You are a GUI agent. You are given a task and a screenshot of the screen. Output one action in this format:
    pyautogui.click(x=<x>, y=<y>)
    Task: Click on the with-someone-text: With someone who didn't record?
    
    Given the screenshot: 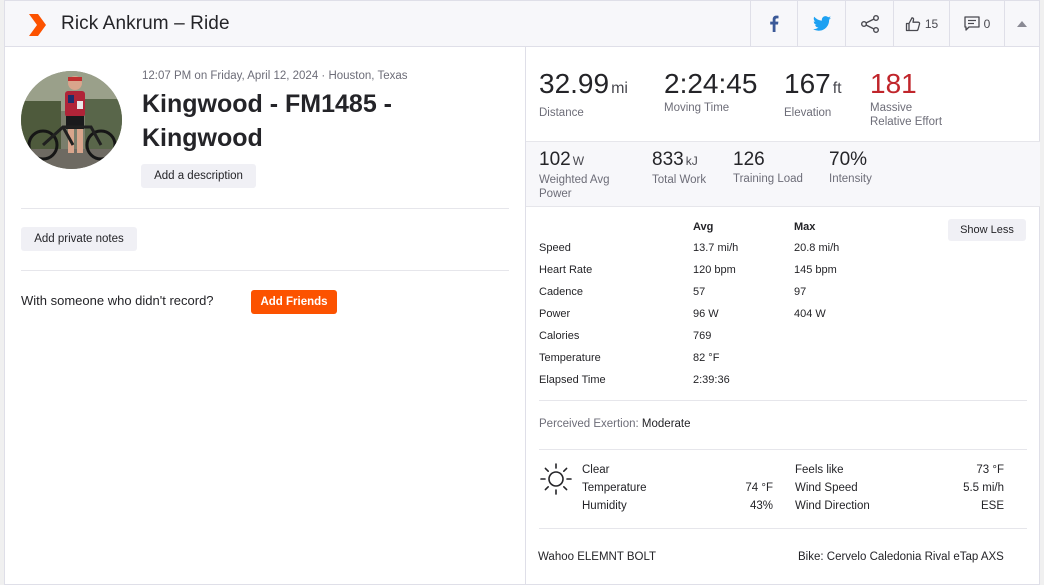 What is the action you would take?
    pyautogui.click(x=117, y=300)
    